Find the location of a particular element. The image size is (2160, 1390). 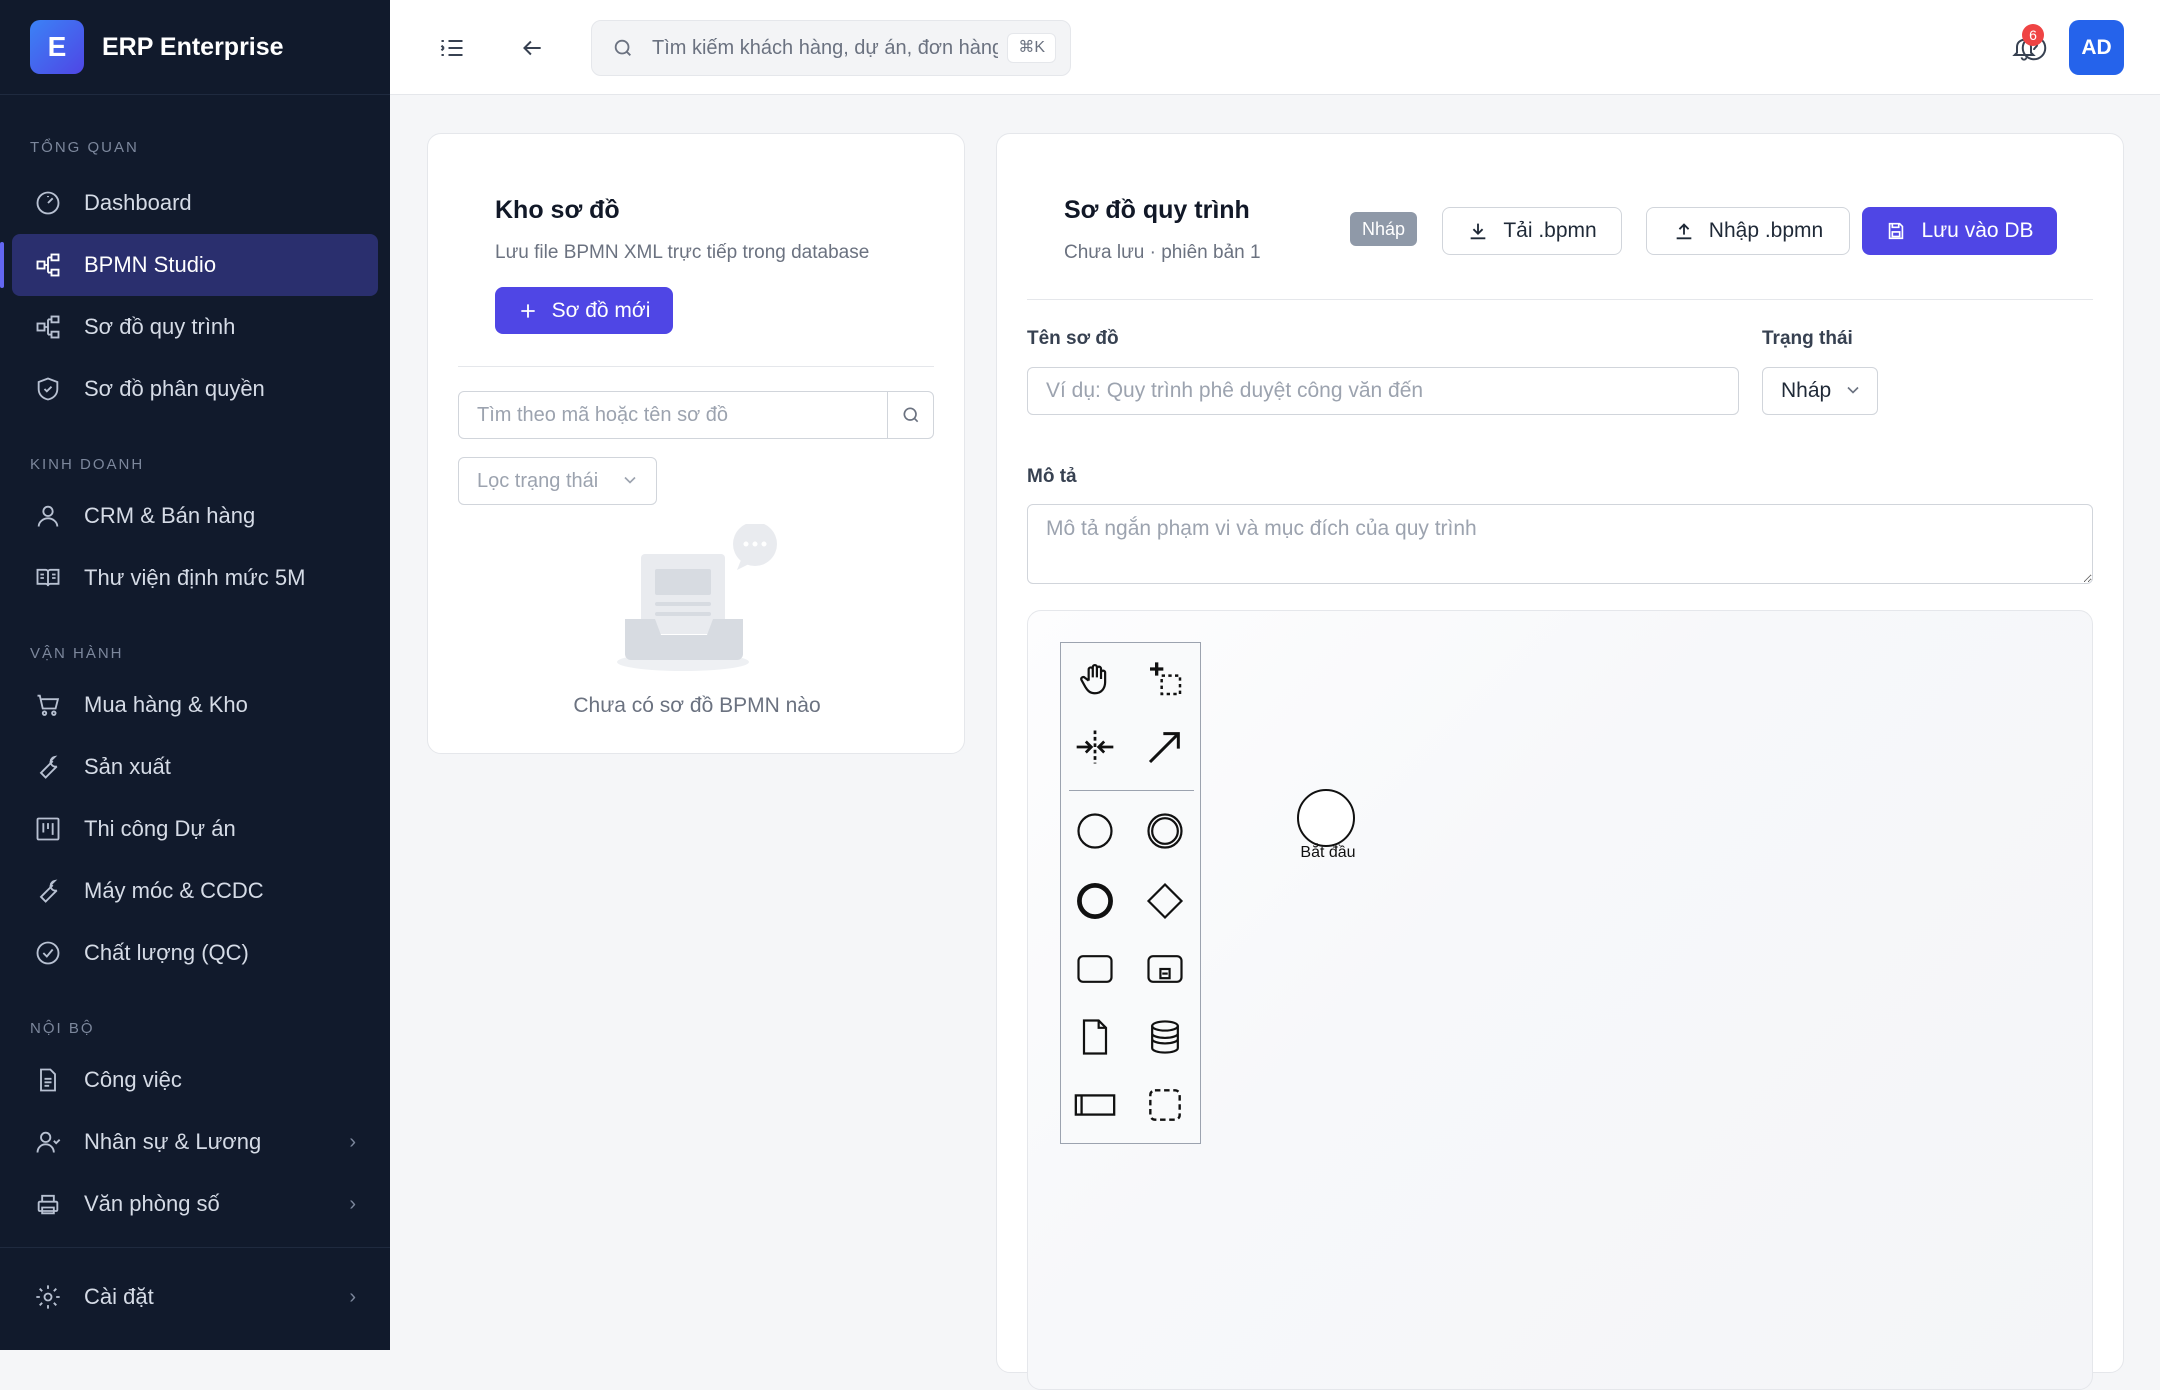

shortcut-hint: ⌘K is located at coordinates (1031, 48).